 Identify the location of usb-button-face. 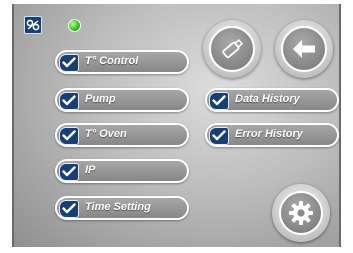
(232, 49).